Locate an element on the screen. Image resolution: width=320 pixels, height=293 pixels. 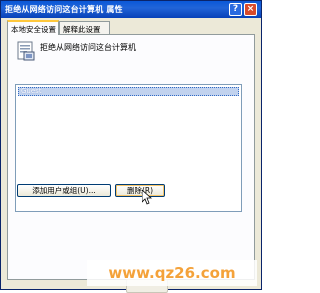
remove-button: 删除(R) is located at coordinates (140, 190).